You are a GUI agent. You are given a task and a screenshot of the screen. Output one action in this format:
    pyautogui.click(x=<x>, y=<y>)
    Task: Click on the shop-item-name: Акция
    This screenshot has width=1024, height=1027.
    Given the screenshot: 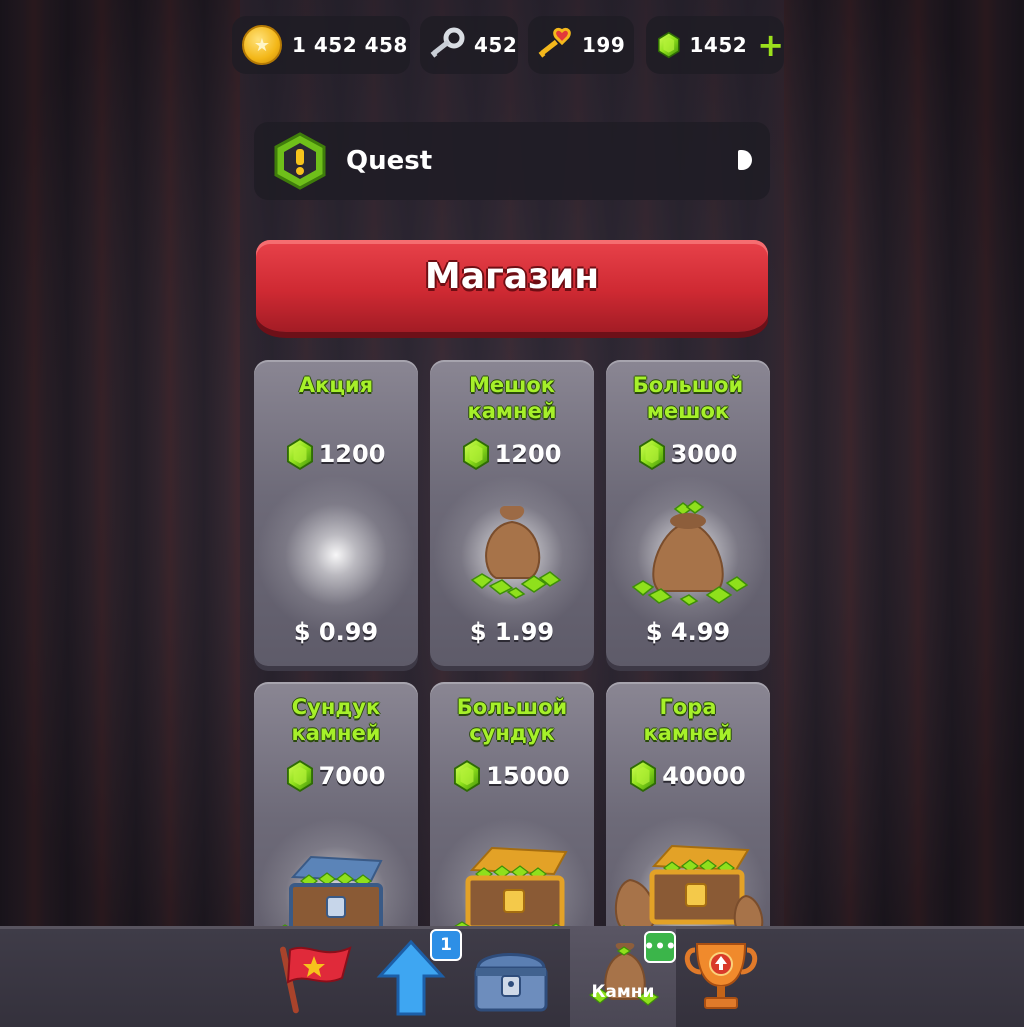 What is the action you would take?
    pyautogui.click(x=336, y=385)
    